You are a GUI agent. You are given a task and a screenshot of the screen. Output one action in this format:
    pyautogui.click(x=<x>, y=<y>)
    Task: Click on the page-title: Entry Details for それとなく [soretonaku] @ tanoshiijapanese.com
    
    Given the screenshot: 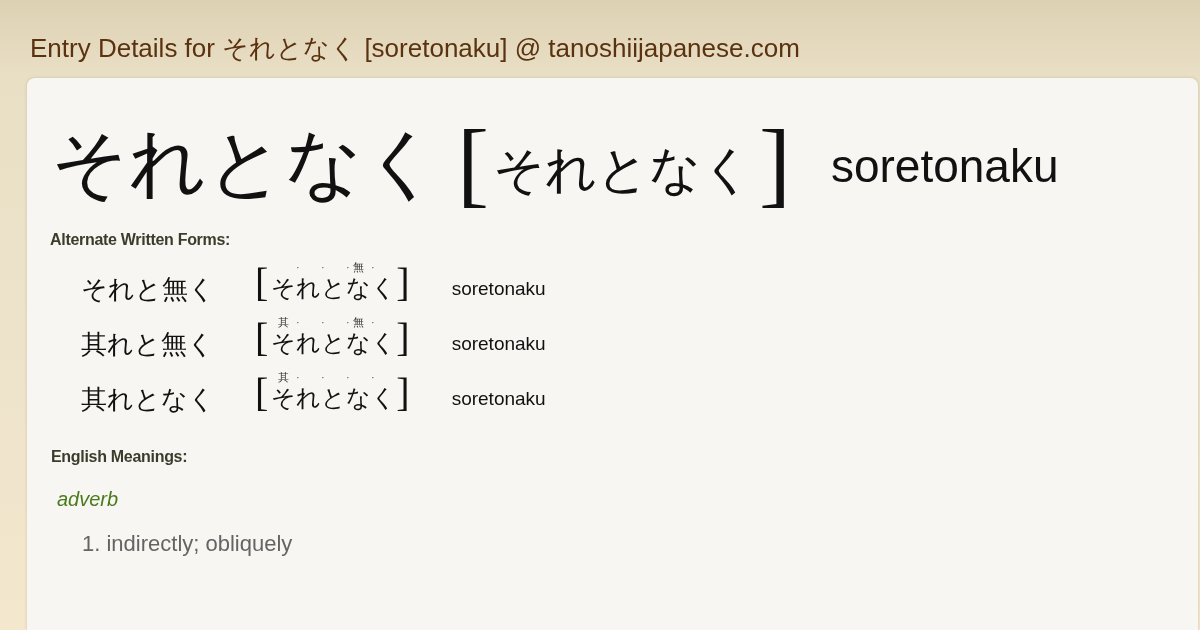 What is the action you would take?
    pyautogui.click(x=415, y=48)
    